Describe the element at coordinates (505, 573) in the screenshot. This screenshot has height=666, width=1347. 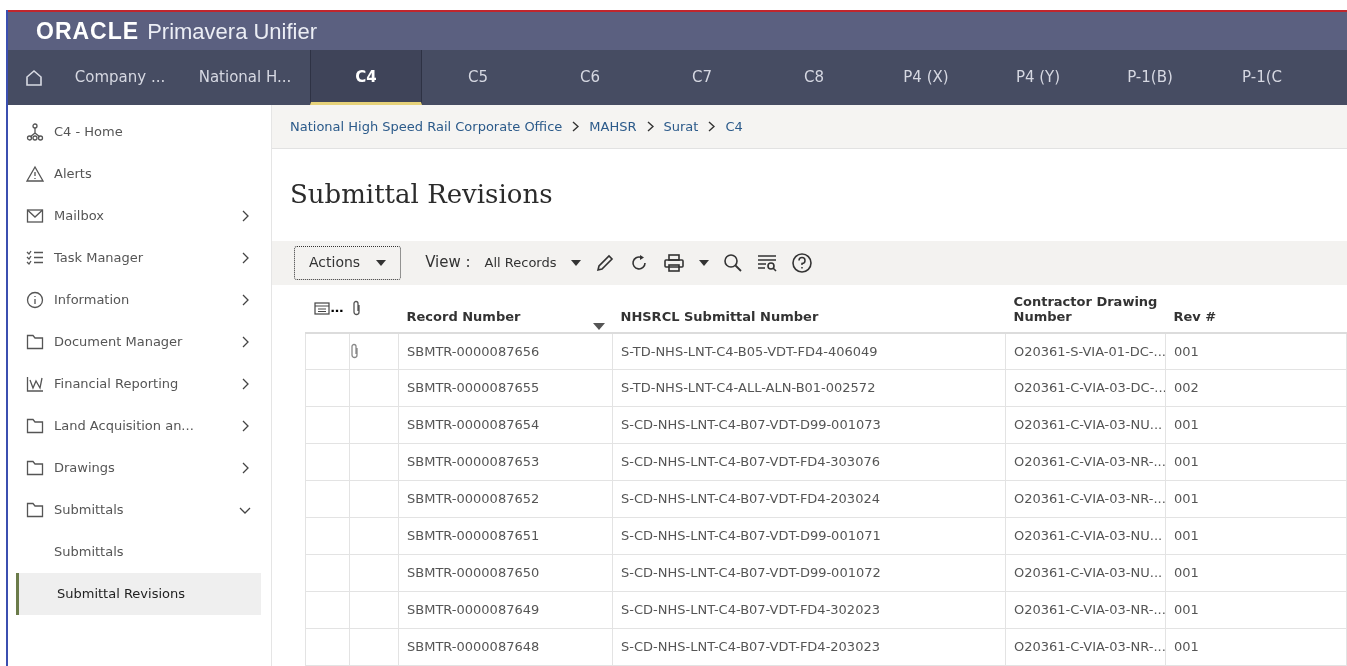
I see `table-cell: SBMTR-0000087650` at that location.